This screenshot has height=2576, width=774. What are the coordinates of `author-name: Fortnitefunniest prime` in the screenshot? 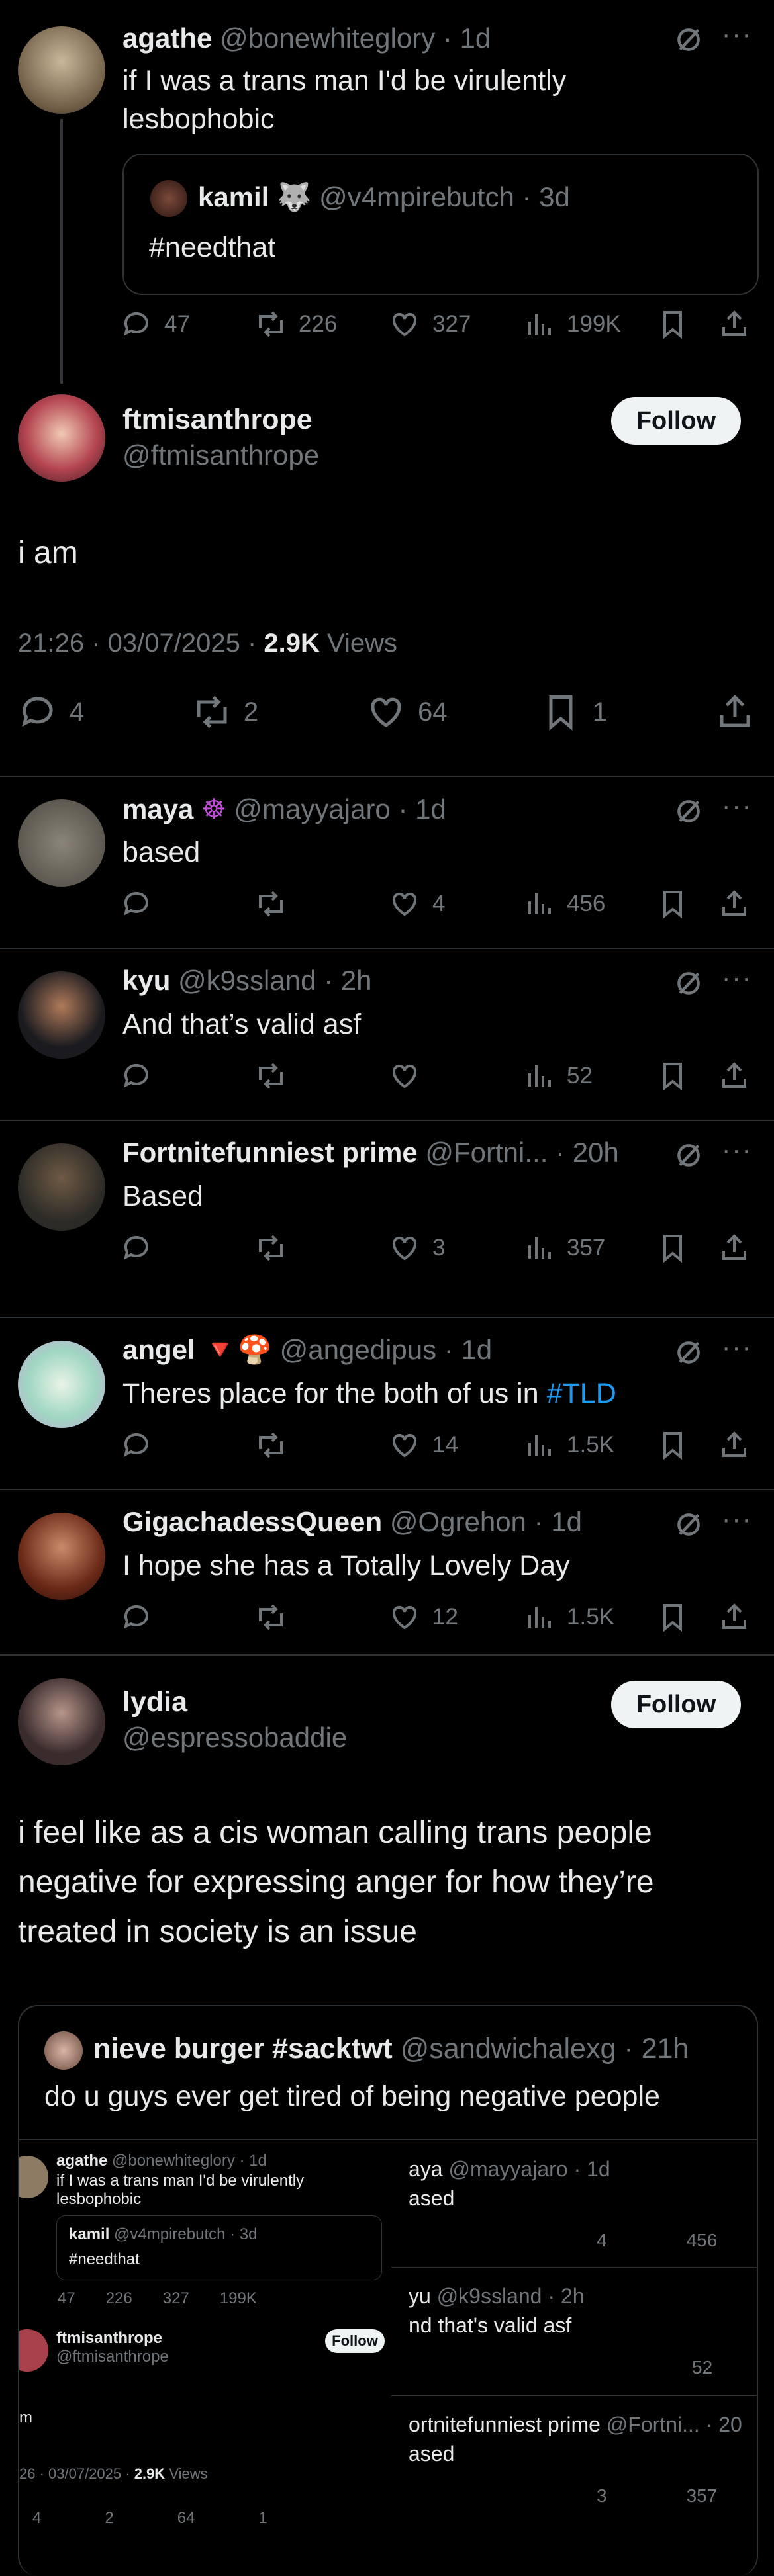 It's located at (270, 1152).